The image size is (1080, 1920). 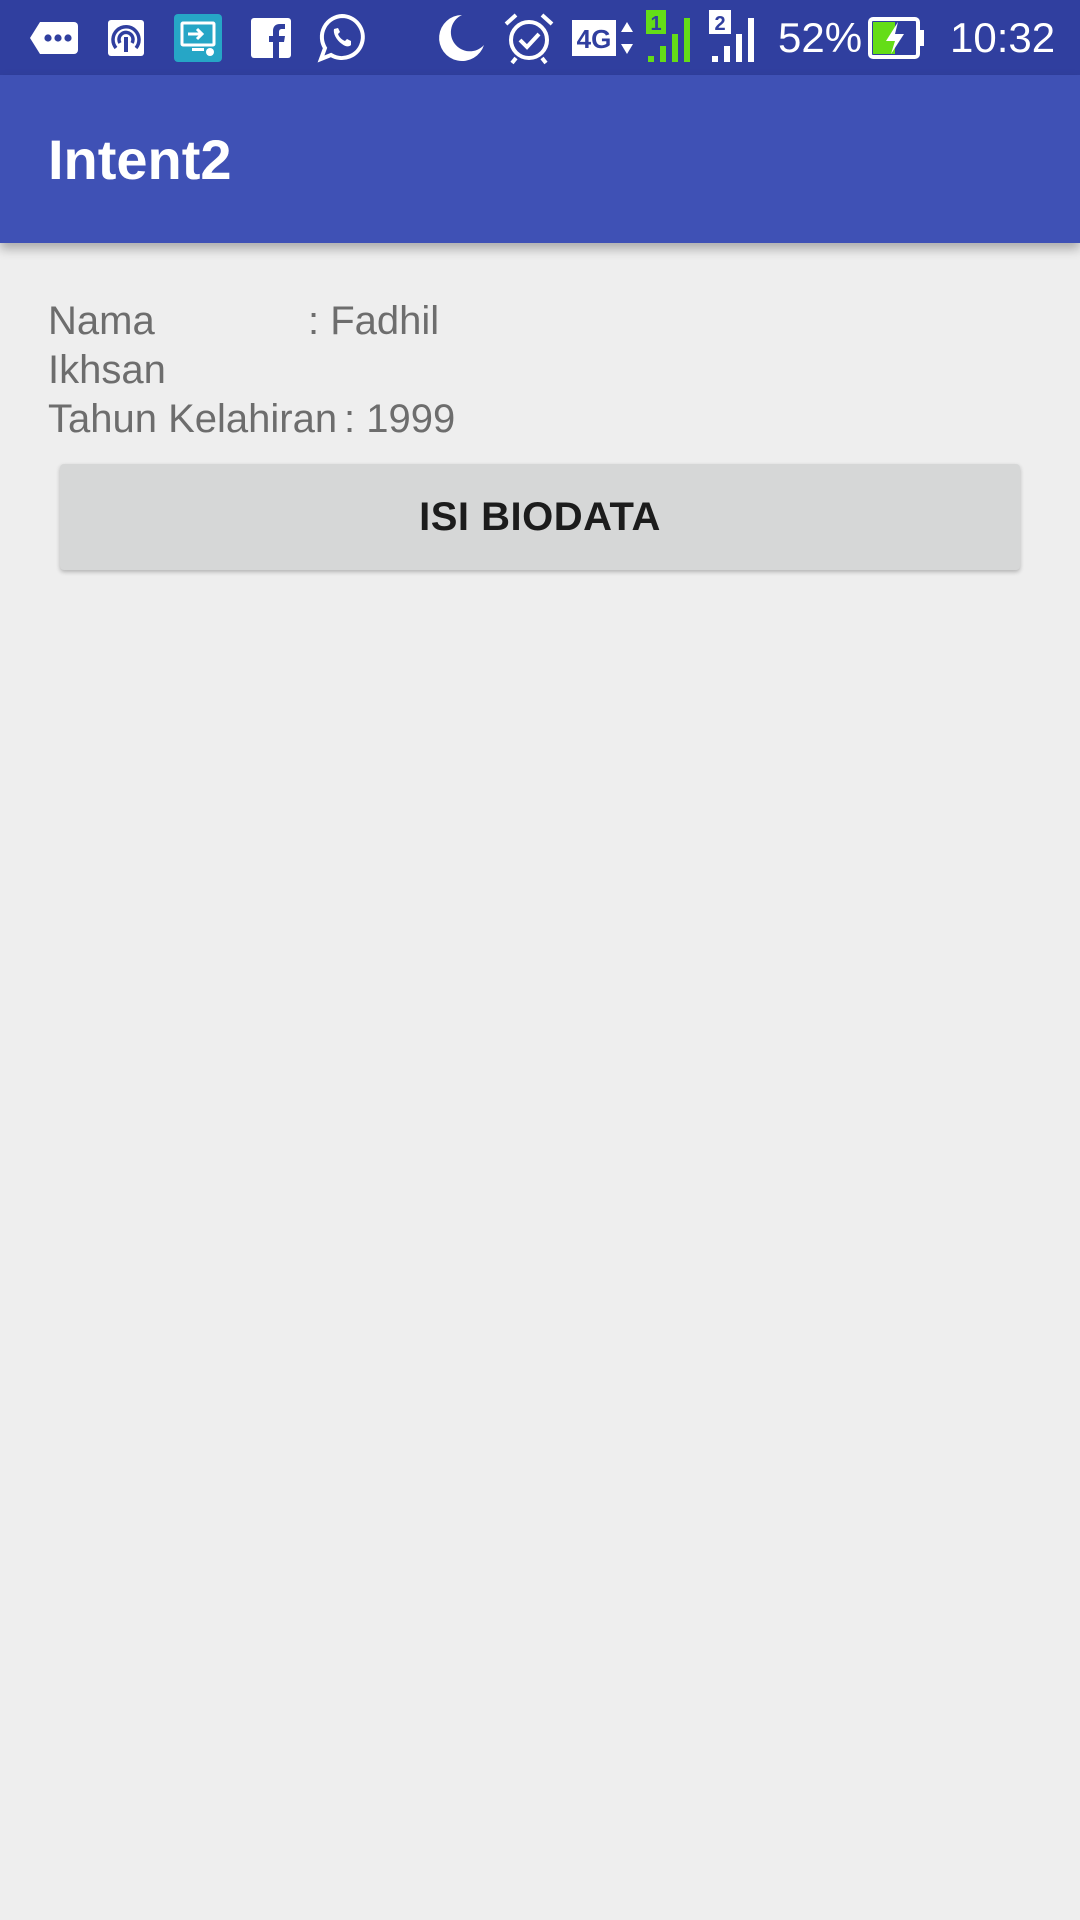 I want to click on message-dots-icon, so click(x=54, y=38).